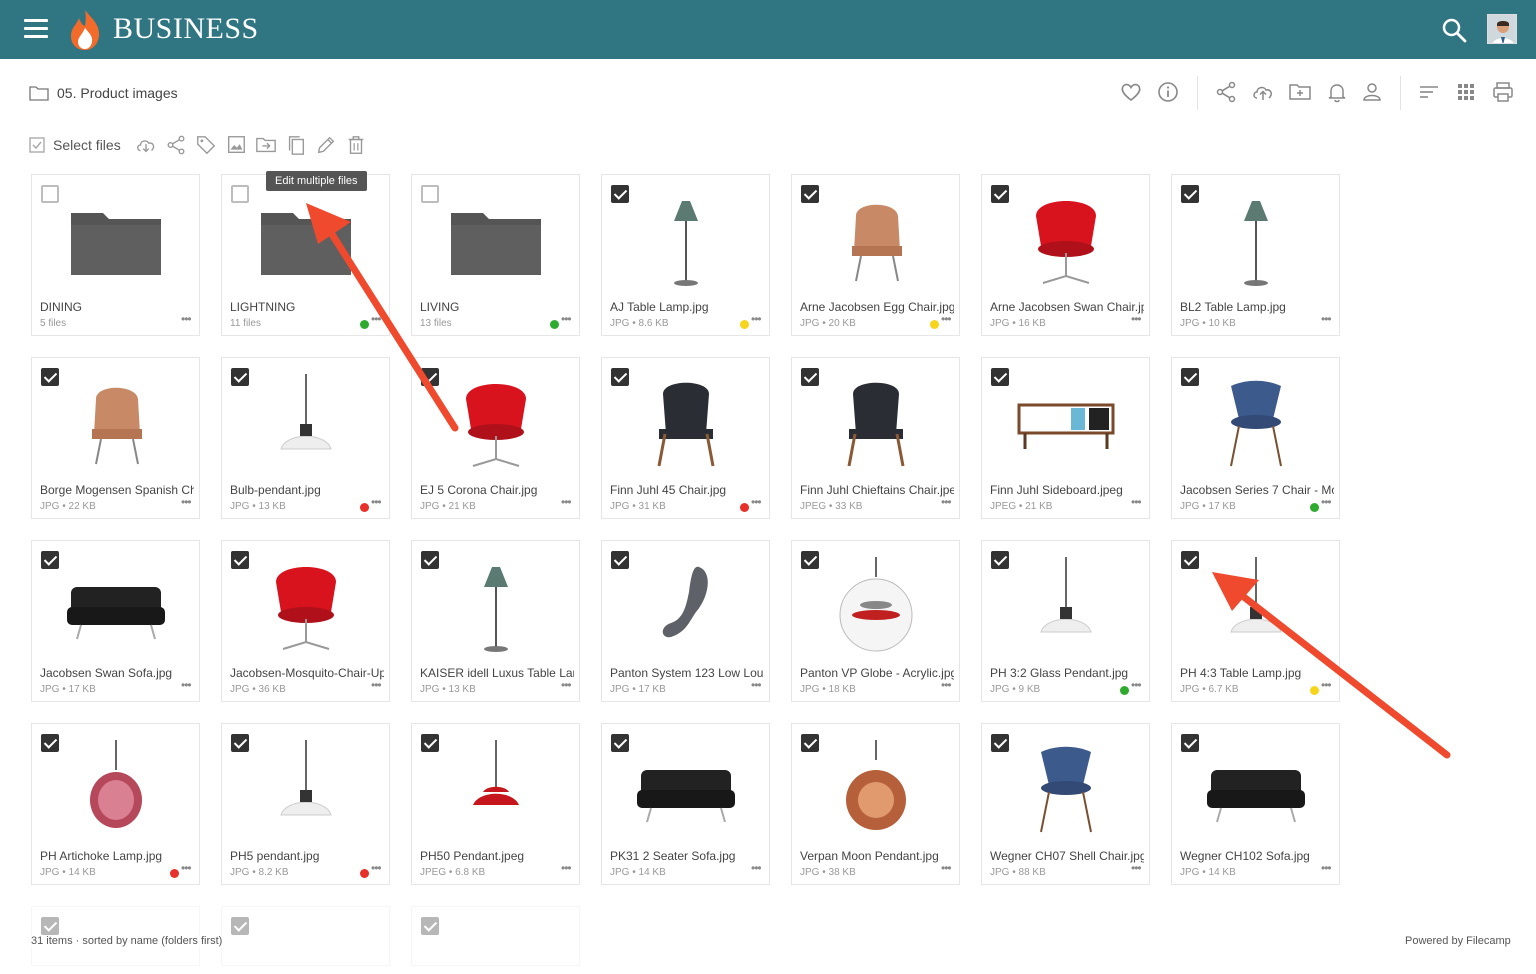 This screenshot has width=1536, height=974. Describe the element at coordinates (1226, 92) in the screenshot. I see `share-icon` at that location.